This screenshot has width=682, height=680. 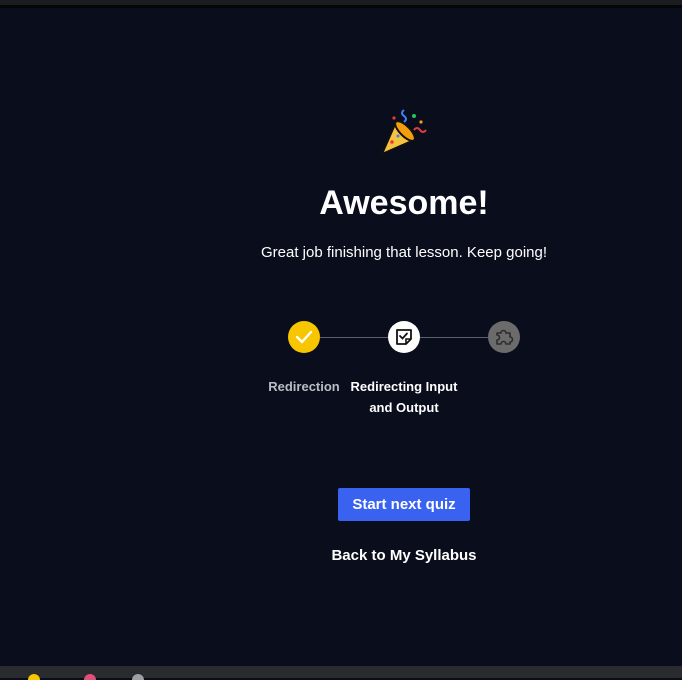 What do you see at coordinates (404, 203) in the screenshot?
I see `page-title: Awesome!` at bounding box center [404, 203].